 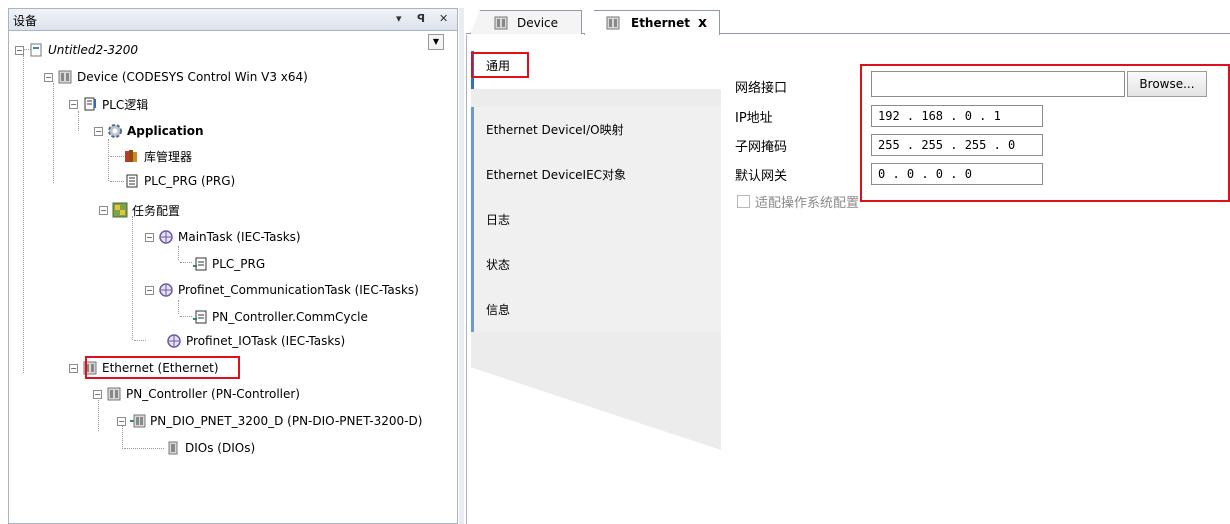 What do you see at coordinates (25, 21) in the screenshot?
I see `panel-title: 设备` at bounding box center [25, 21].